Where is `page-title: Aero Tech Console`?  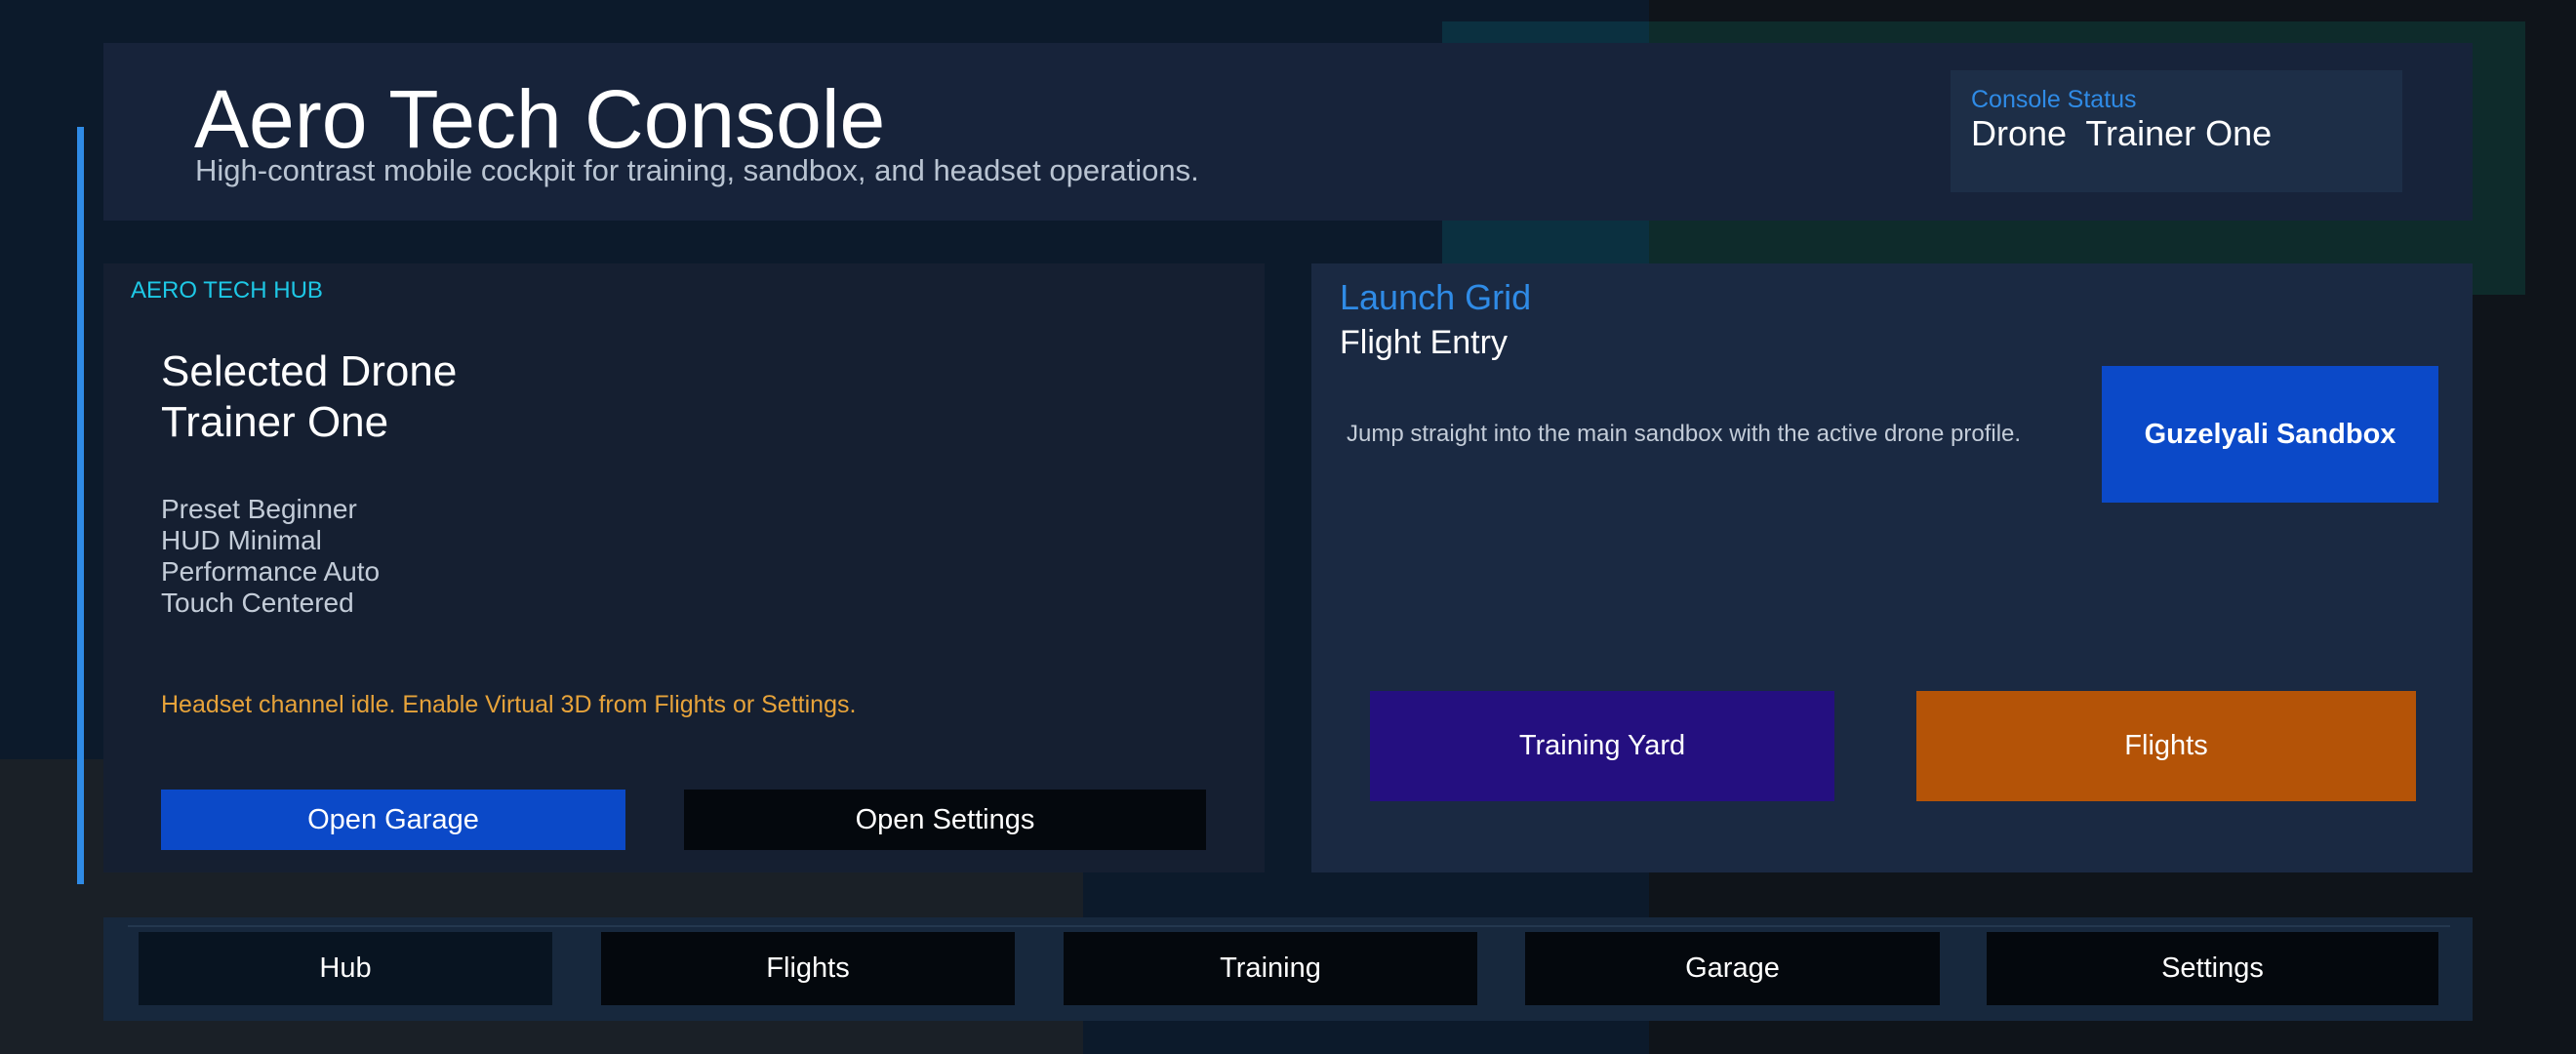
page-title: Aero Tech Console is located at coordinates (540, 119).